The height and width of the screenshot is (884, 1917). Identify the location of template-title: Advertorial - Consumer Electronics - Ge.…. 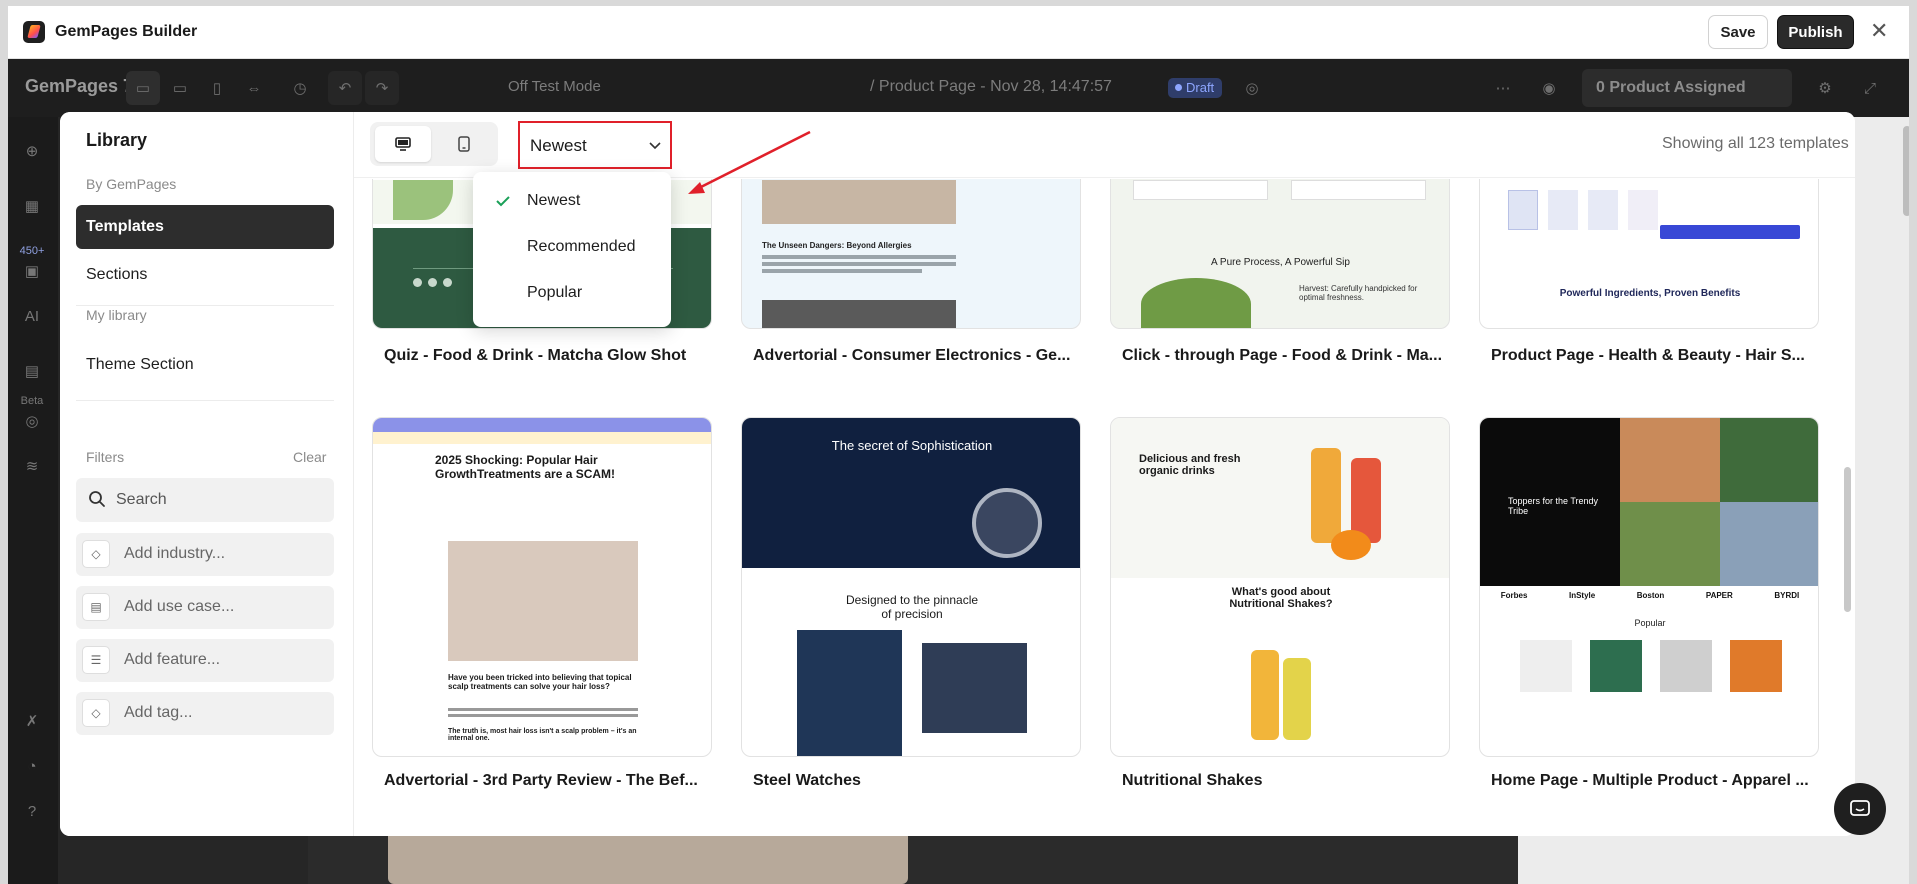
(918, 356).